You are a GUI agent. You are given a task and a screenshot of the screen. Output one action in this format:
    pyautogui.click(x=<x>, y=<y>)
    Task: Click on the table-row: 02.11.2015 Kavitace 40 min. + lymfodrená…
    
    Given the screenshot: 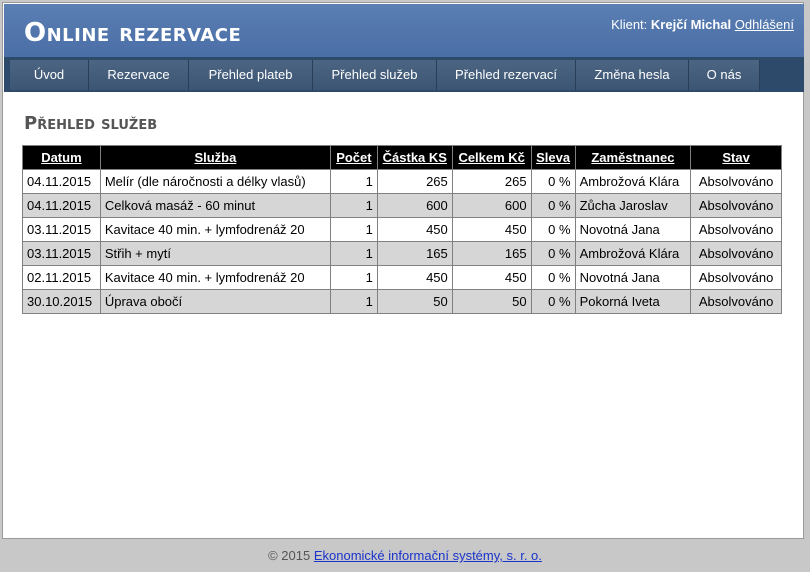 What is the action you would take?
    pyautogui.click(x=402, y=277)
    